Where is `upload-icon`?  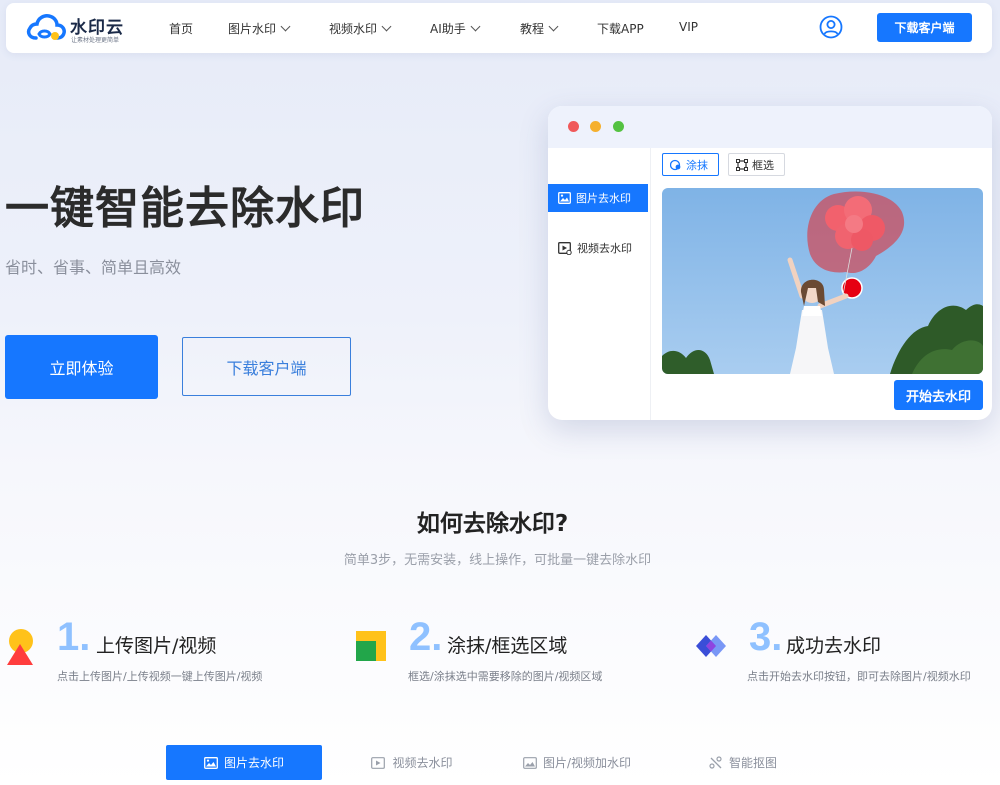
upload-icon is located at coordinates (21, 649).